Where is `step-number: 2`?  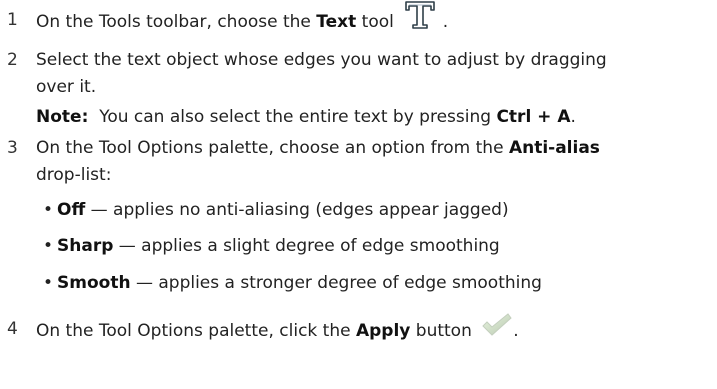 step-number: 2 is located at coordinates (12, 60).